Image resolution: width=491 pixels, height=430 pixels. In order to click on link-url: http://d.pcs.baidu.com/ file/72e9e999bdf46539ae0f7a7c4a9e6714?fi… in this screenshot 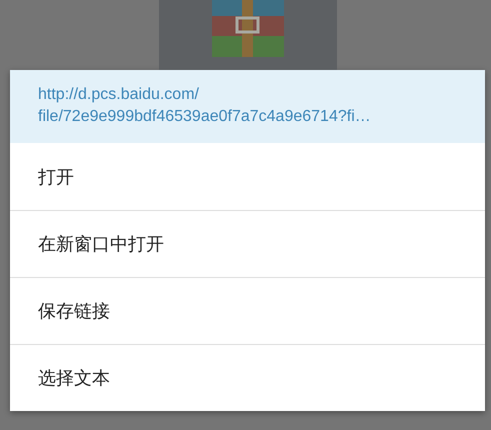, I will do `click(205, 106)`.